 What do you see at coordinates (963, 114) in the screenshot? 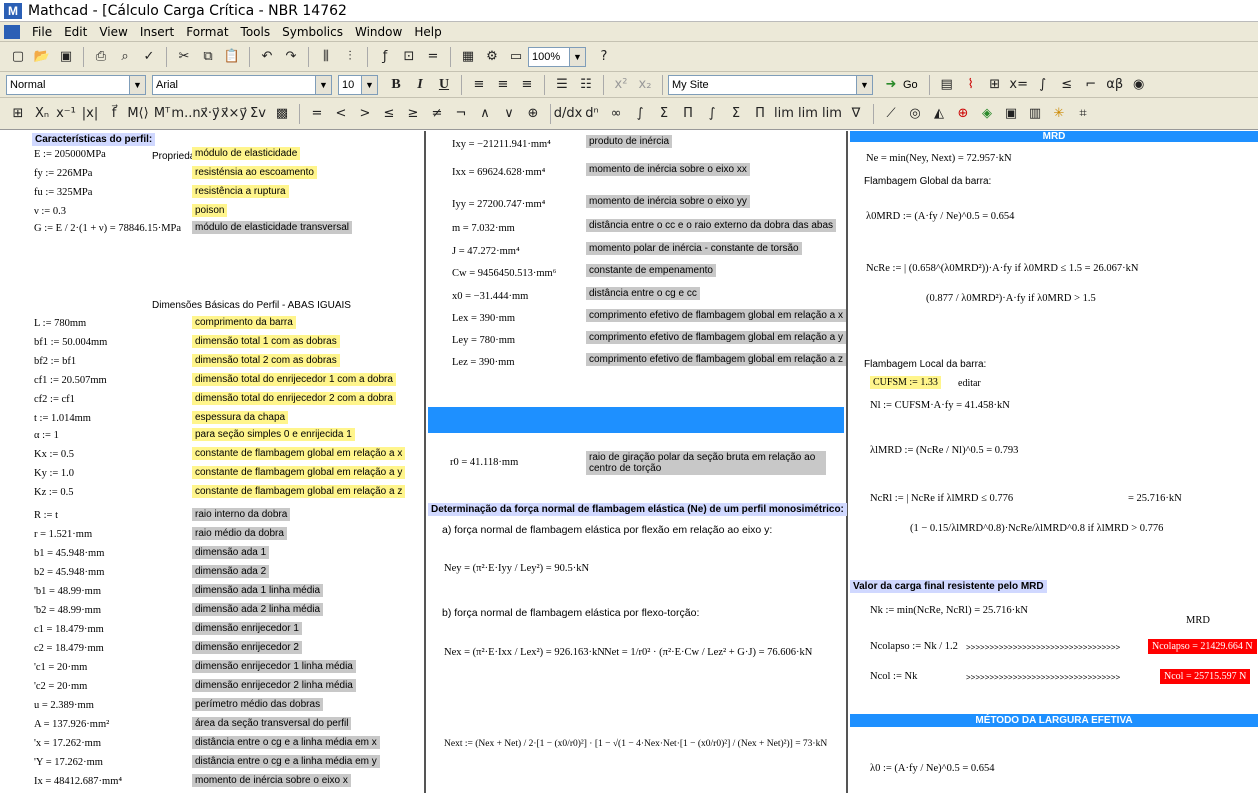
I see `contour-plot-icon: ⊕` at bounding box center [963, 114].